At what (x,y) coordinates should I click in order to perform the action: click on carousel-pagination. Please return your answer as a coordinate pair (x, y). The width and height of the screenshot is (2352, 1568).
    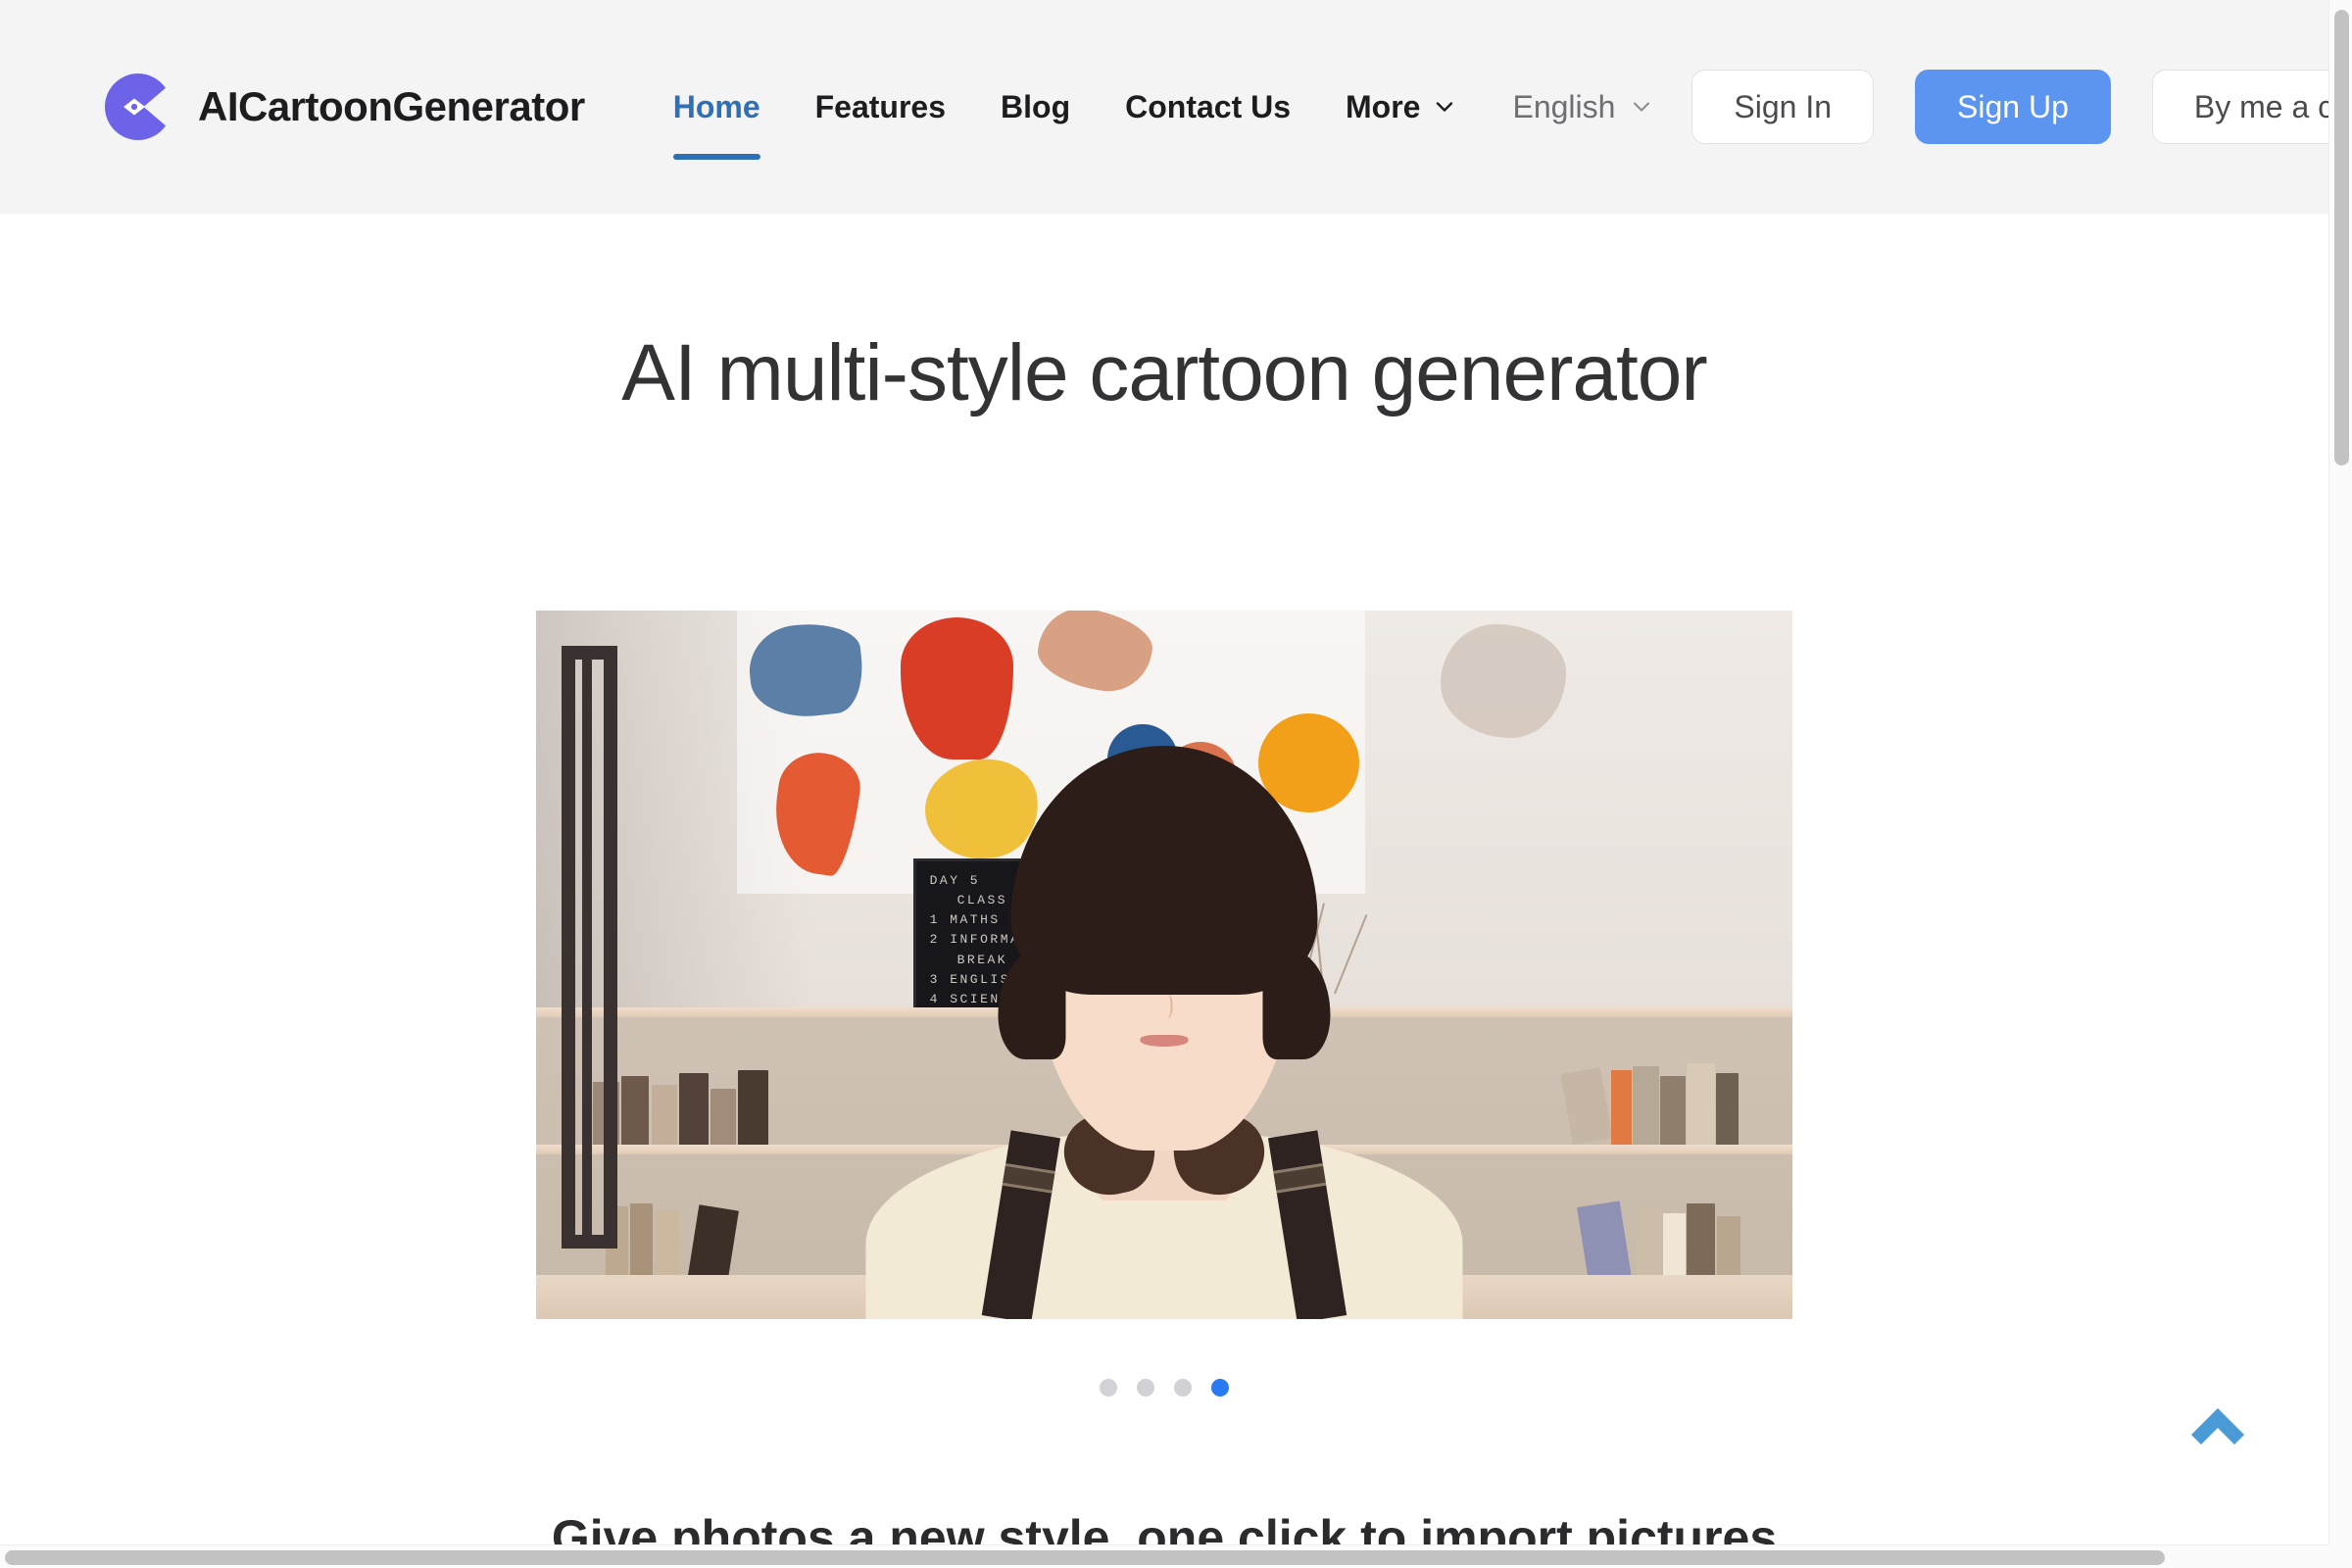
    Looking at the image, I should click on (1164, 1387).